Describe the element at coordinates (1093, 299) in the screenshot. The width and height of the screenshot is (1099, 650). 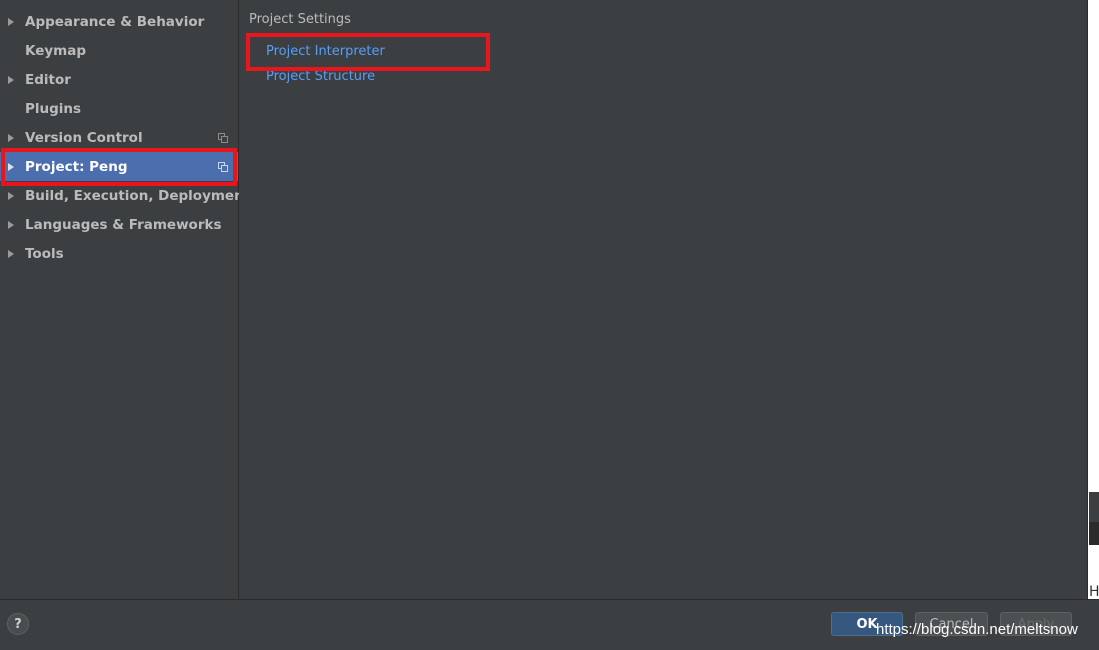
I see `background-window-edge: H` at that location.